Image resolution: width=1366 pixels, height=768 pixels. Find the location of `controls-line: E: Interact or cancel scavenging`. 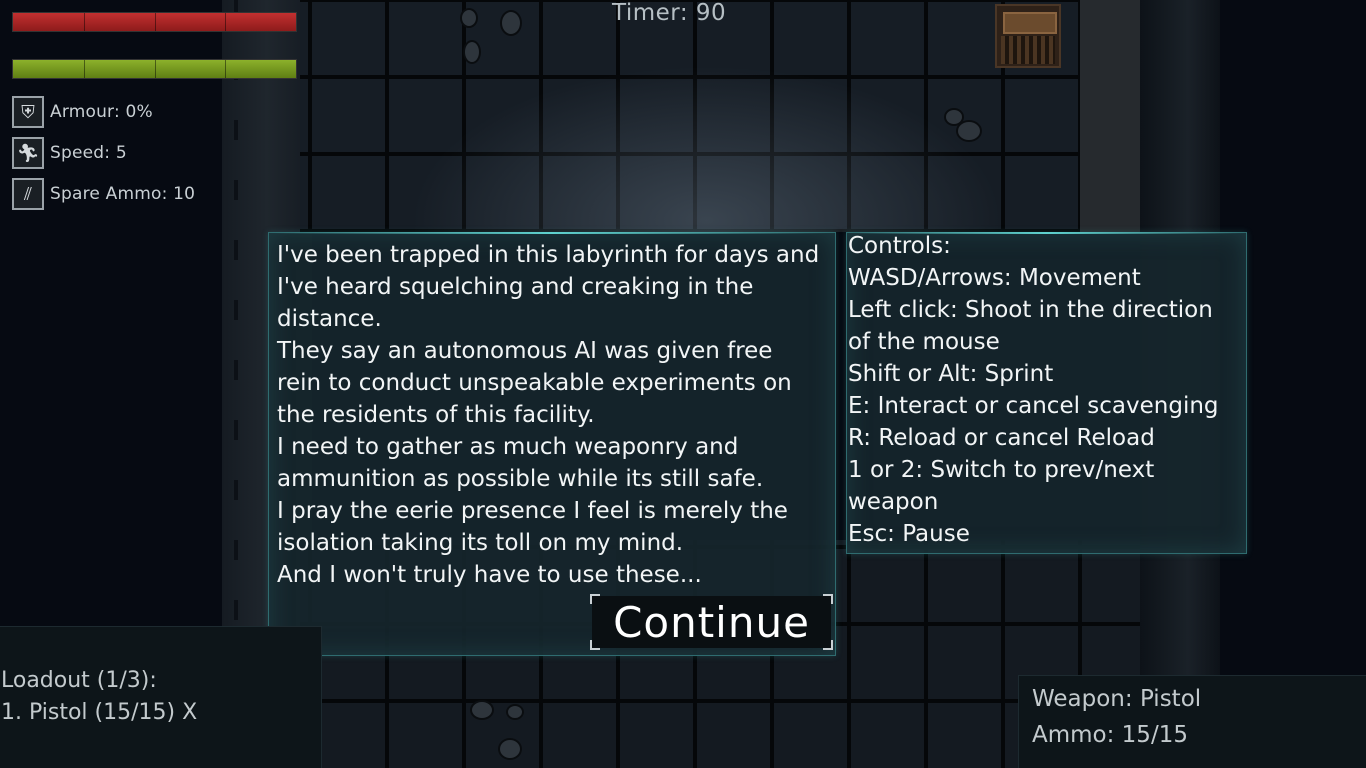

controls-line: E: Interact or cancel scavenging is located at coordinates (1033, 406).